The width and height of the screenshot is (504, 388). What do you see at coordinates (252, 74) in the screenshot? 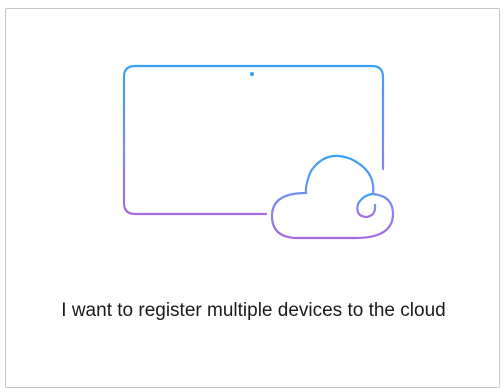
I see `camera-dot-icon` at bounding box center [252, 74].